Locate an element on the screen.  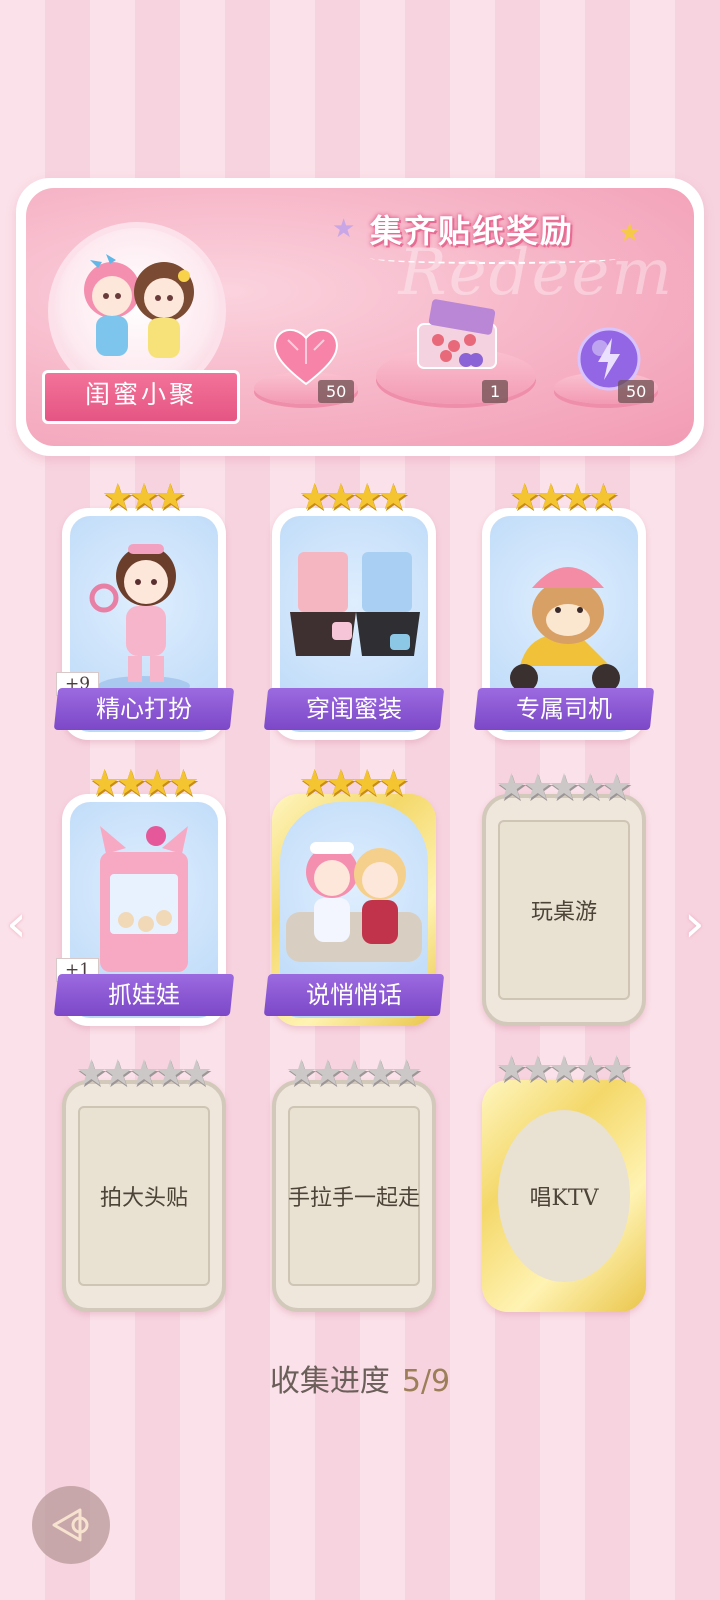
back-arrow-icon is located at coordinates (70, 1525).